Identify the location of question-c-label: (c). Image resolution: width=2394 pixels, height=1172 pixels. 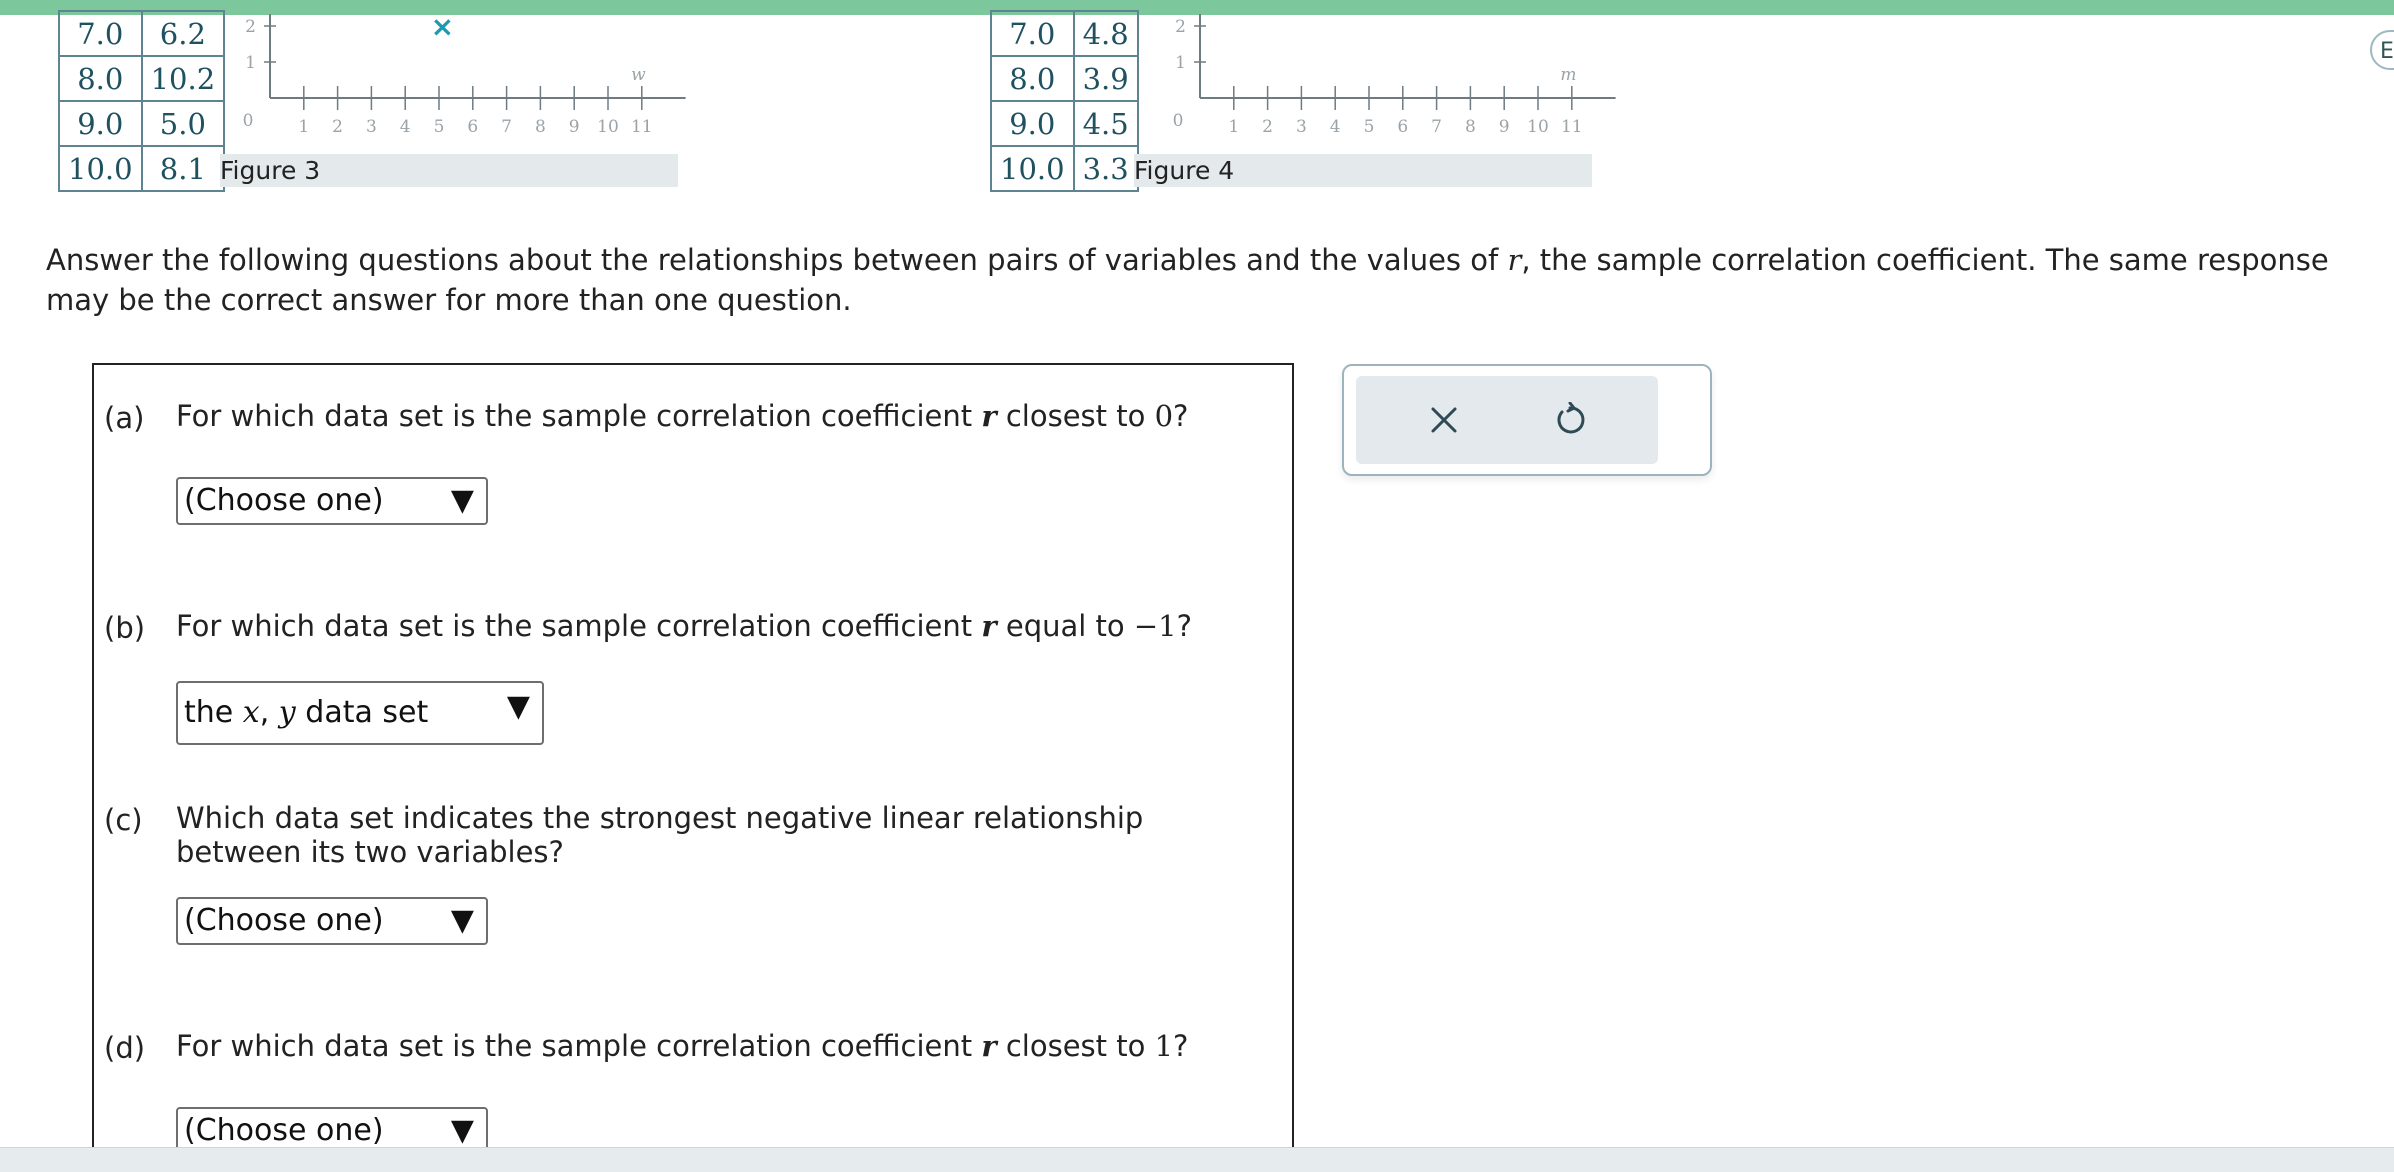
(123, 820).